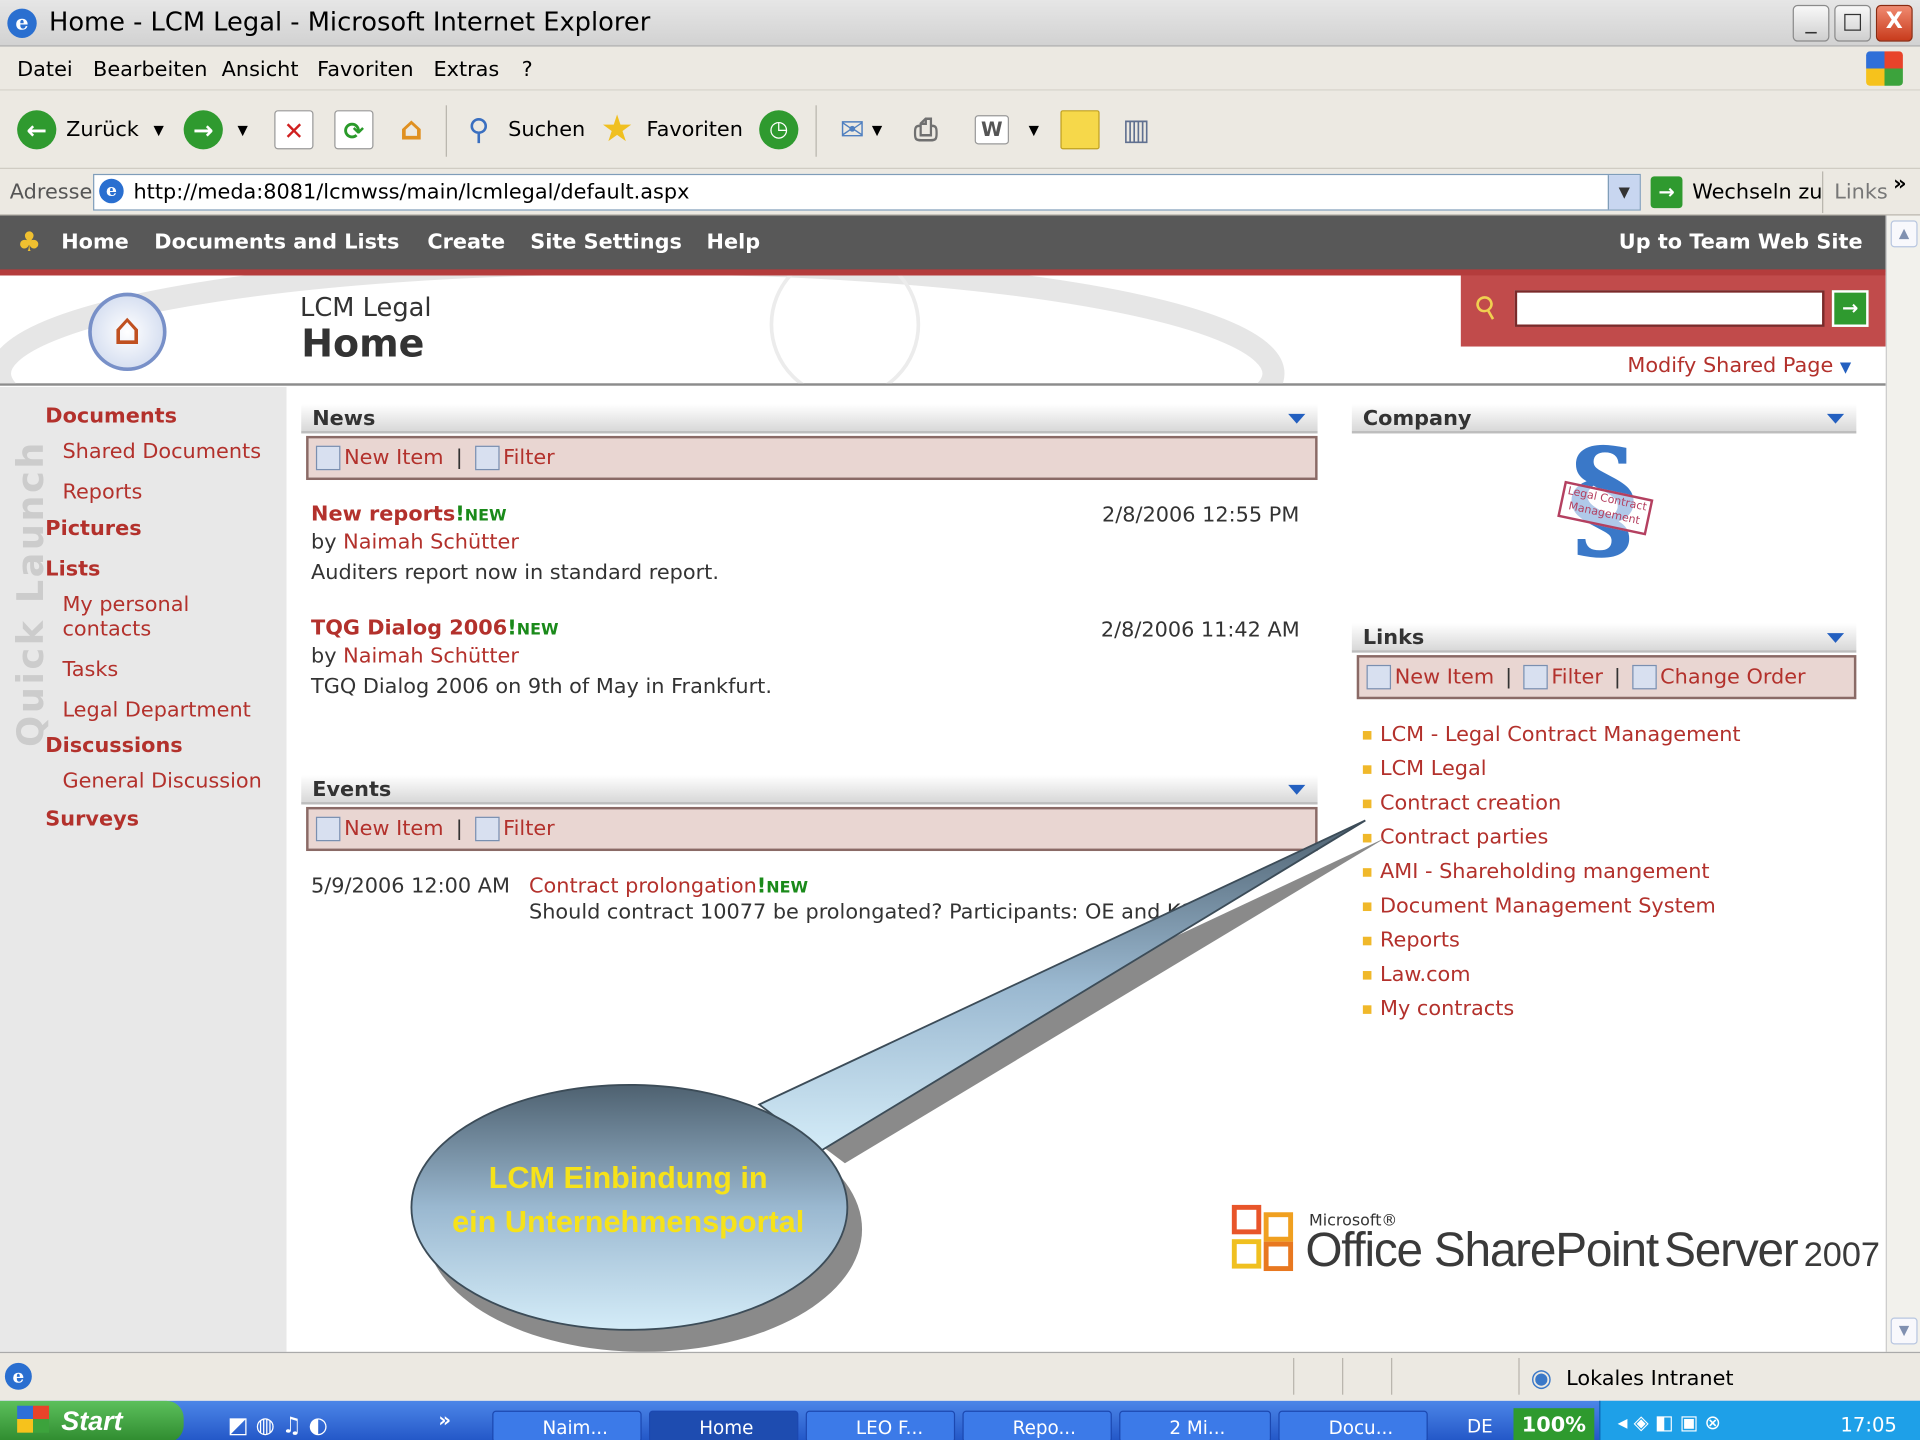  What do you see at coordinates (215, 130) in the screenshot?
I see `forward-button: → ▼` at bounding box center [215, 130].